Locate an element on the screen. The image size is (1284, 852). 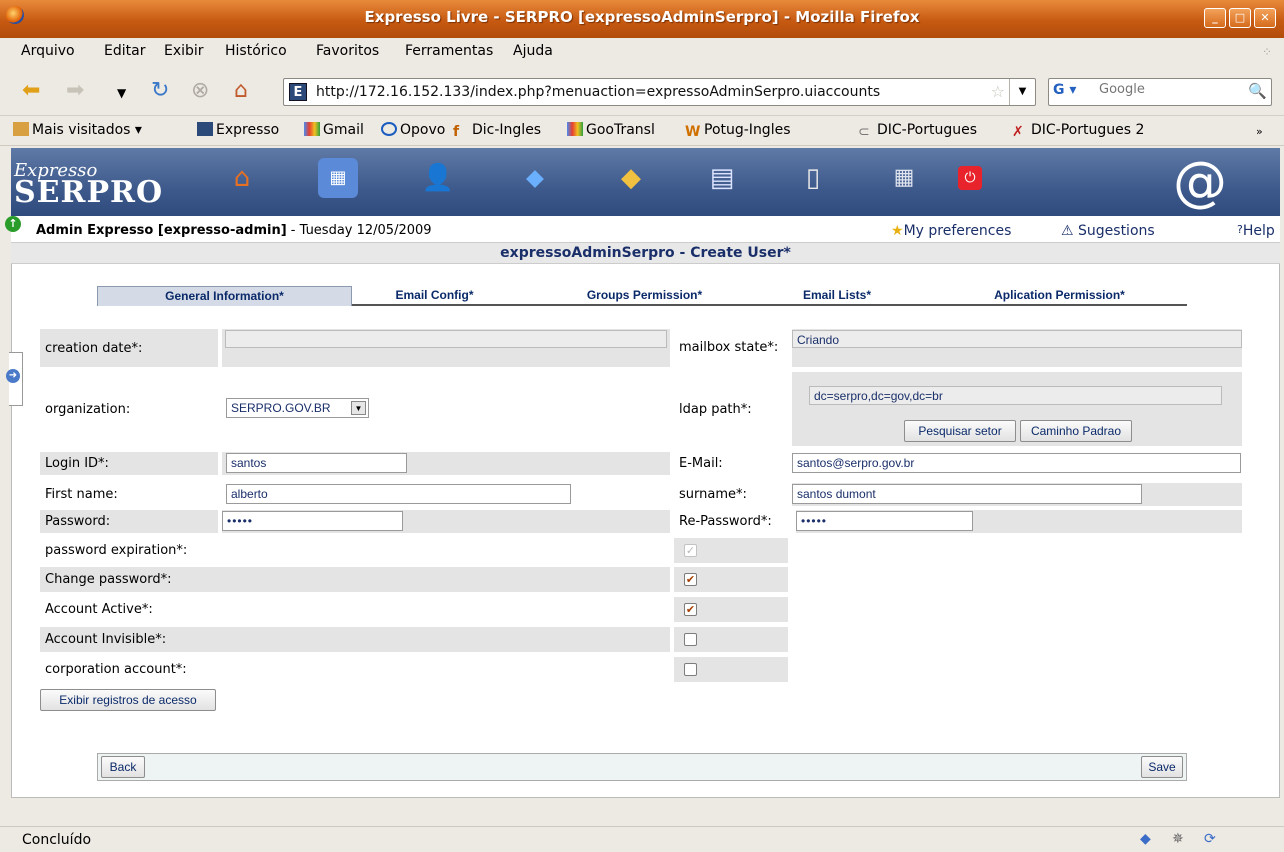
bookmark-dic-portugues: ⊂ DIC-Portugues is located at coordinates (917, 131).